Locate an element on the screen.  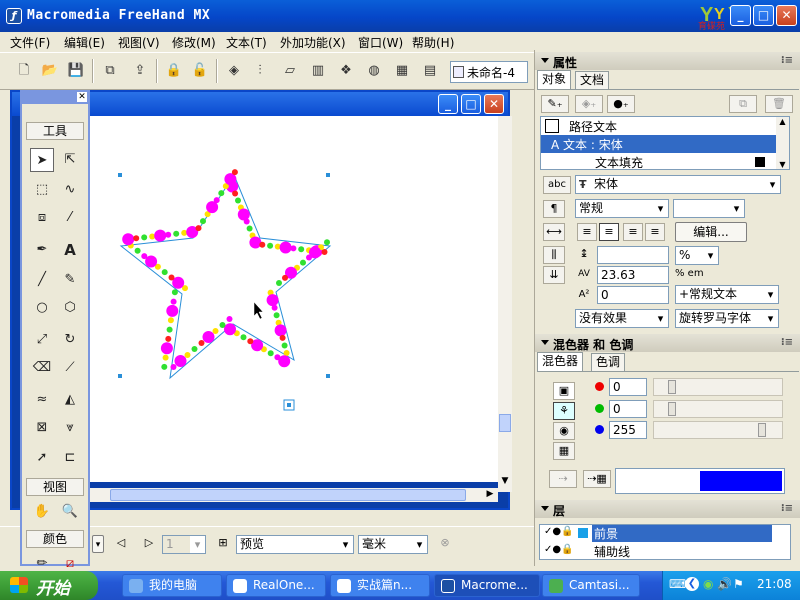
hand-tool-icon: ✋ is located at coordinates (42, 512).